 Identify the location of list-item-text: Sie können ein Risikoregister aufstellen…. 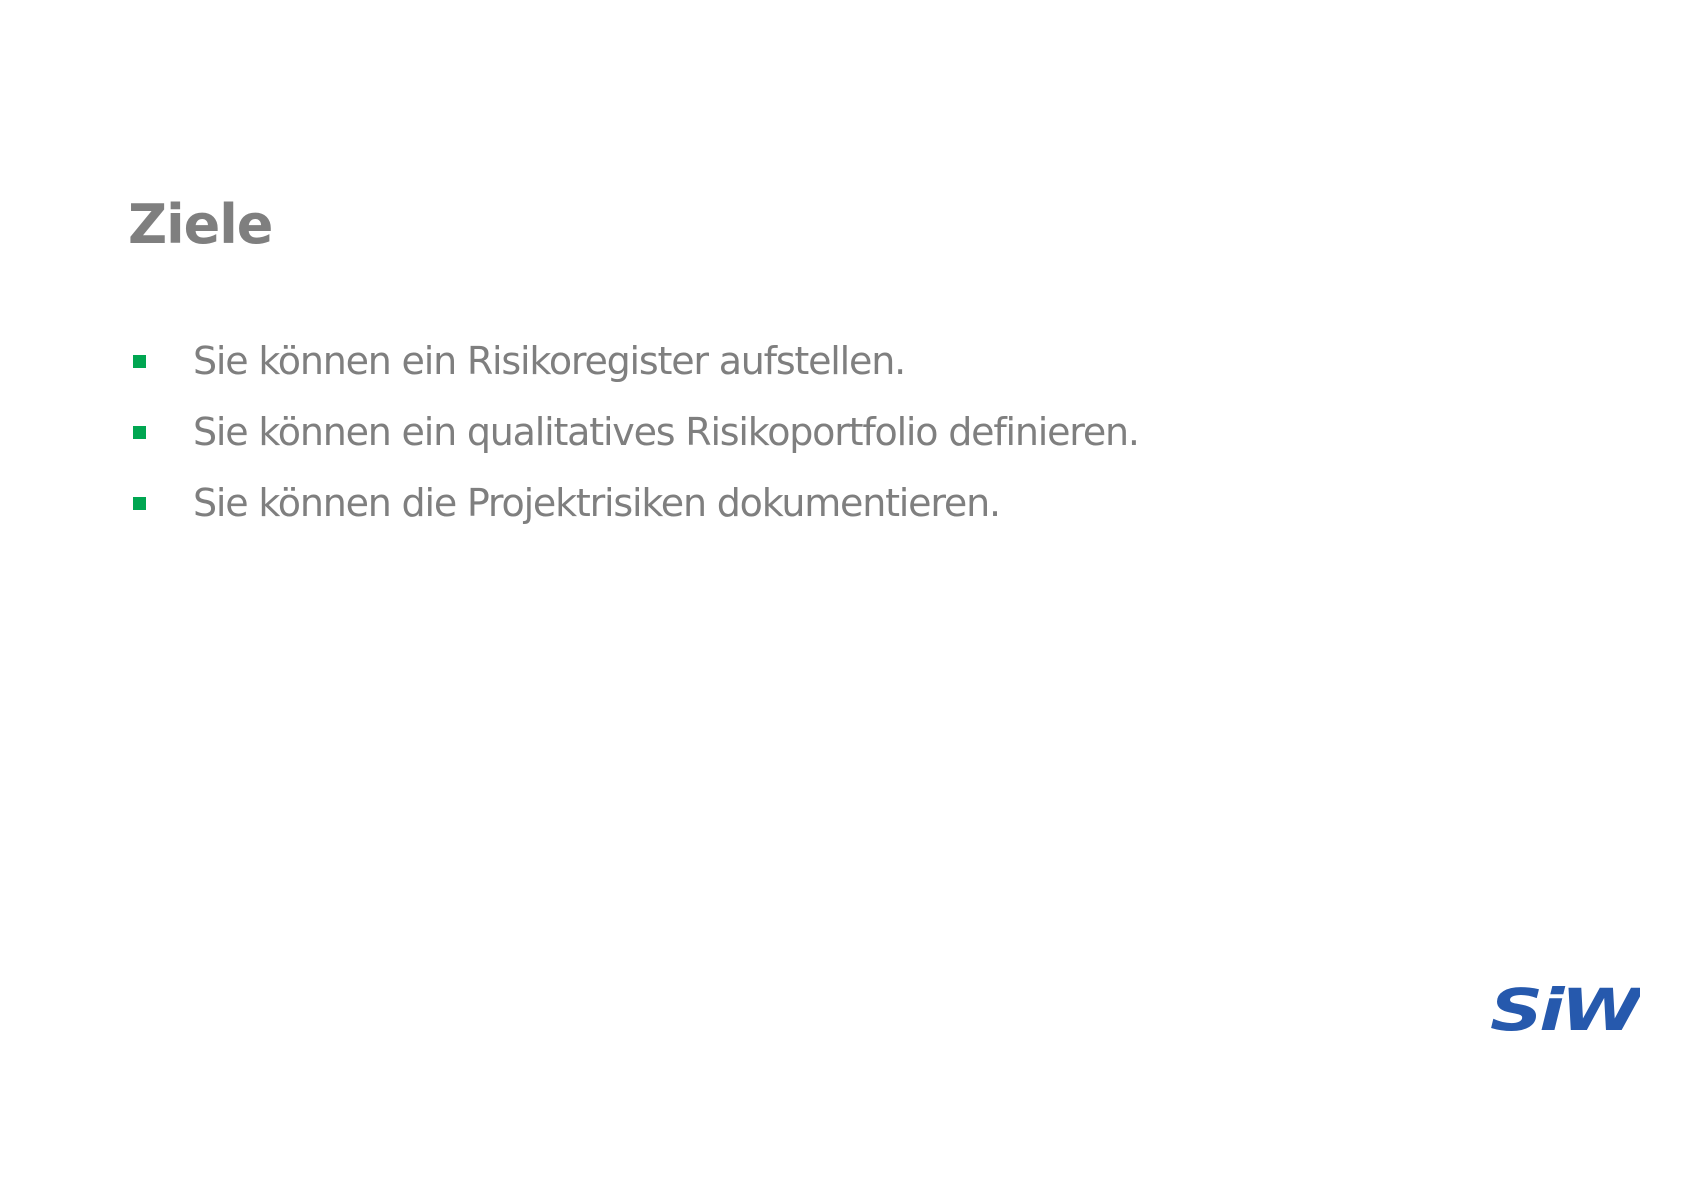
(549, 361).